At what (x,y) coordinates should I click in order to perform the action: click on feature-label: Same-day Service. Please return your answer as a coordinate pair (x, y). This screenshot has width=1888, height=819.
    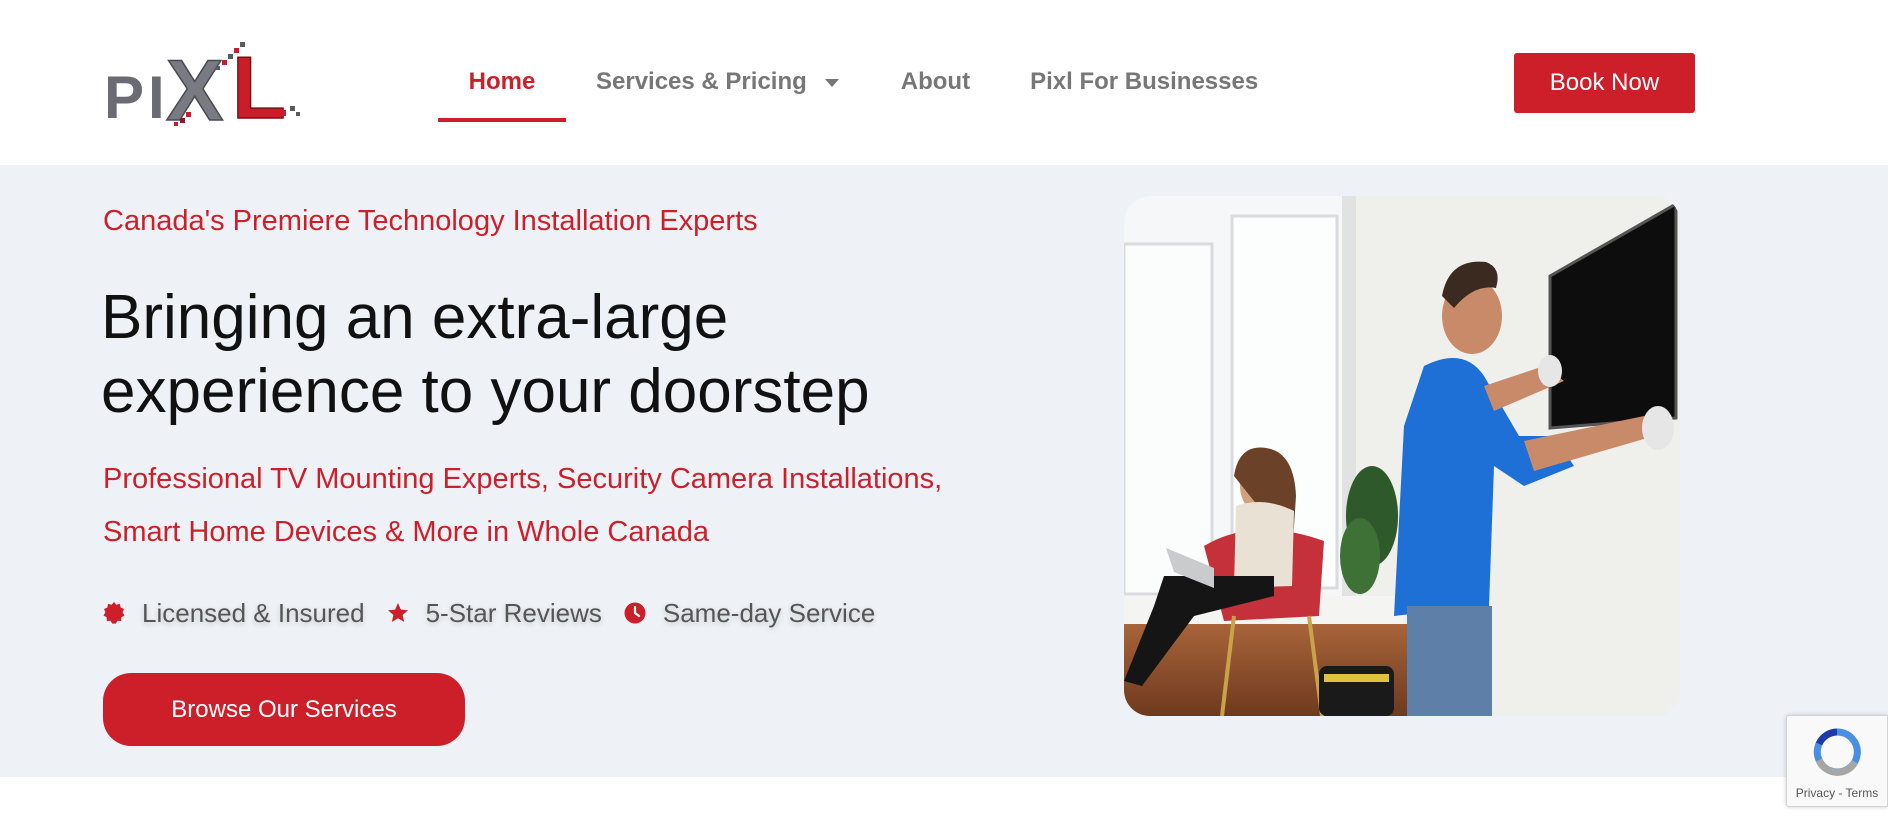
    Looking at the image, I should click on (769, 612).